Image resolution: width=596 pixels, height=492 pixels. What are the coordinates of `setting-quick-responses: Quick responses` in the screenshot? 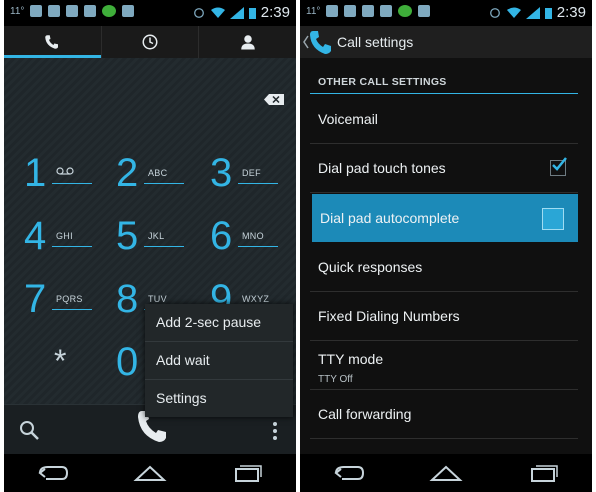 It's located at (444, 267).